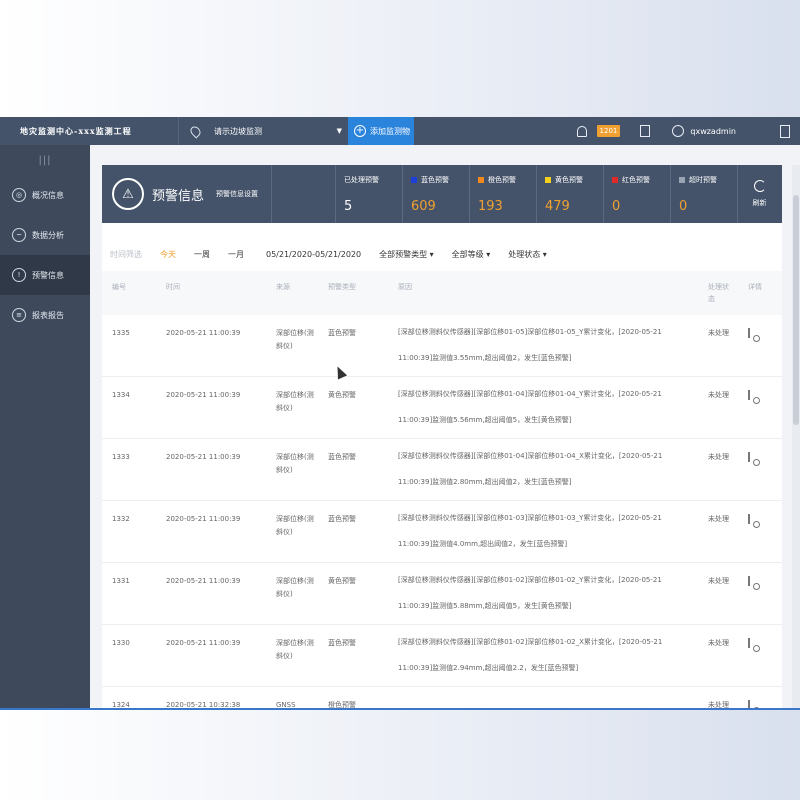  I want to click on row-id: 1333, so click(121, 457).